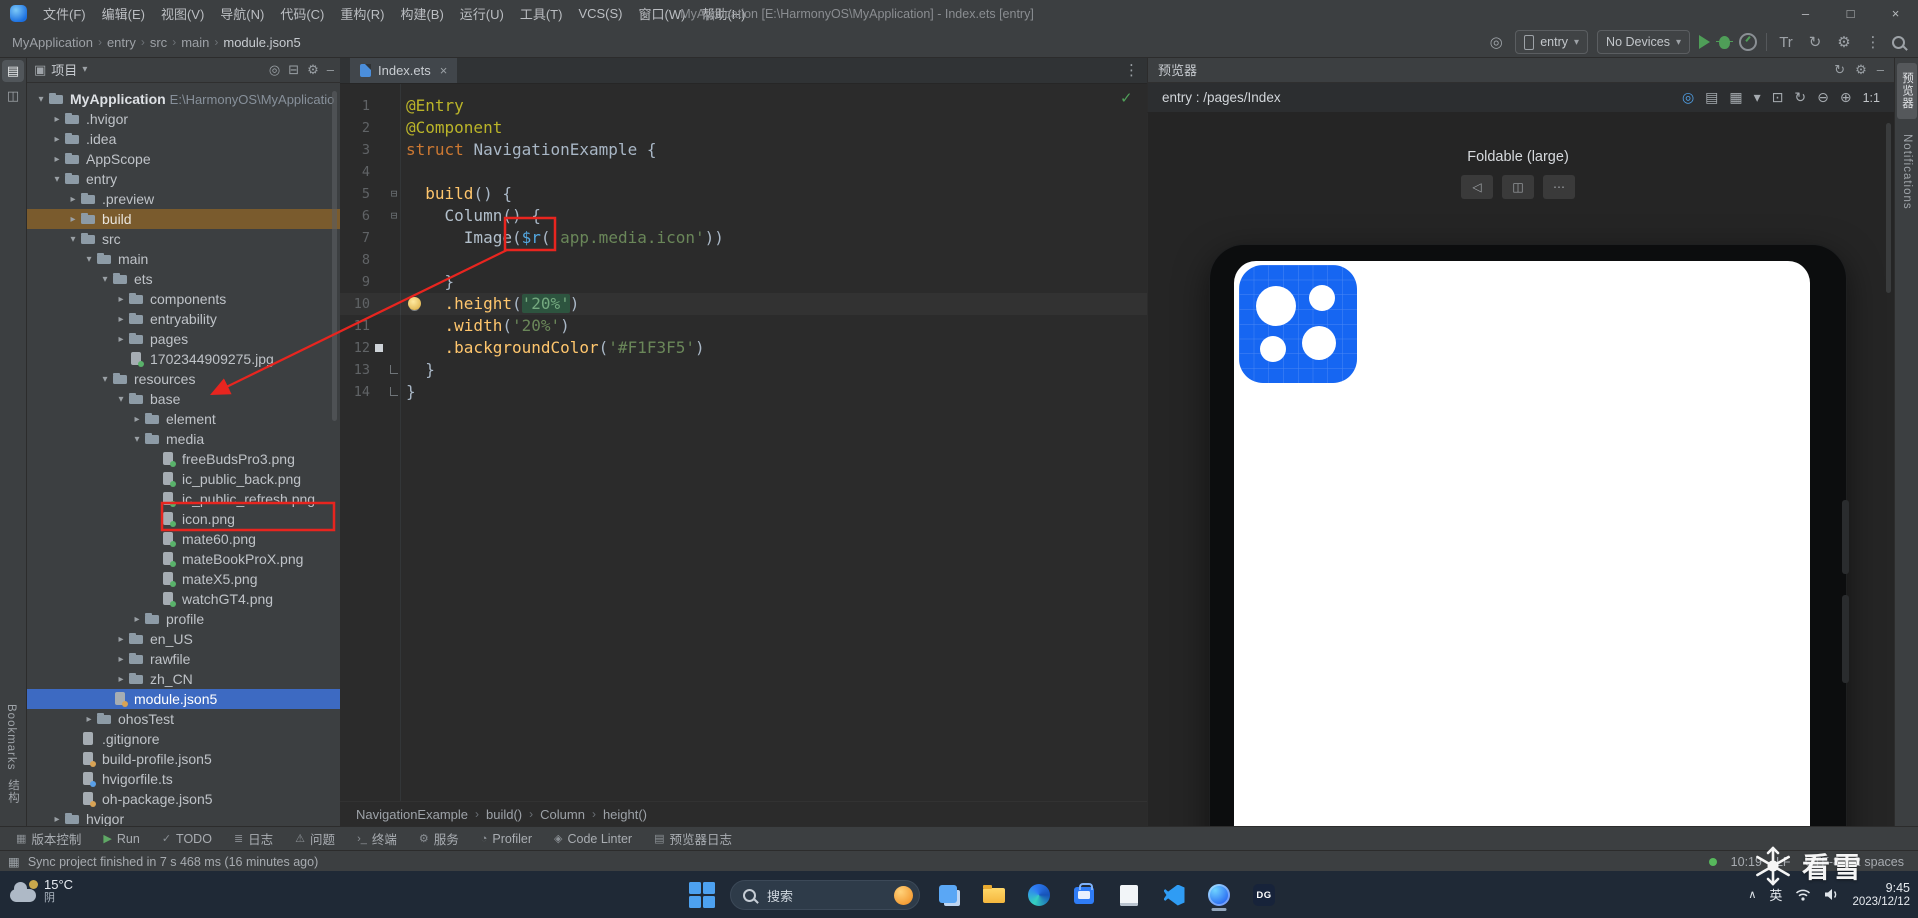 The width and height of the screenshot is (1918, 918). I want to click on tree-item-.gitignore: .gitignore, so click(183, 739).